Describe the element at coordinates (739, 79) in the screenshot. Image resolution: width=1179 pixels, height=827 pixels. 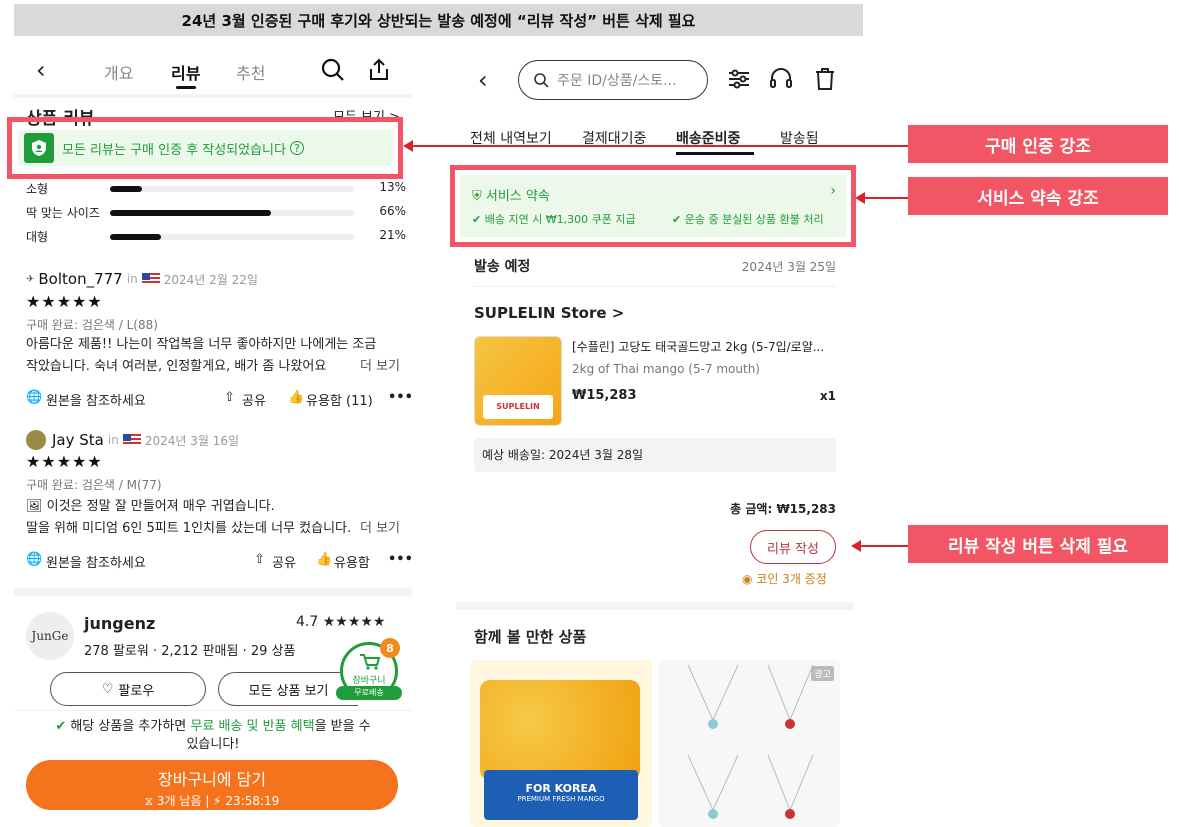
I see `filter-icon` at that location.